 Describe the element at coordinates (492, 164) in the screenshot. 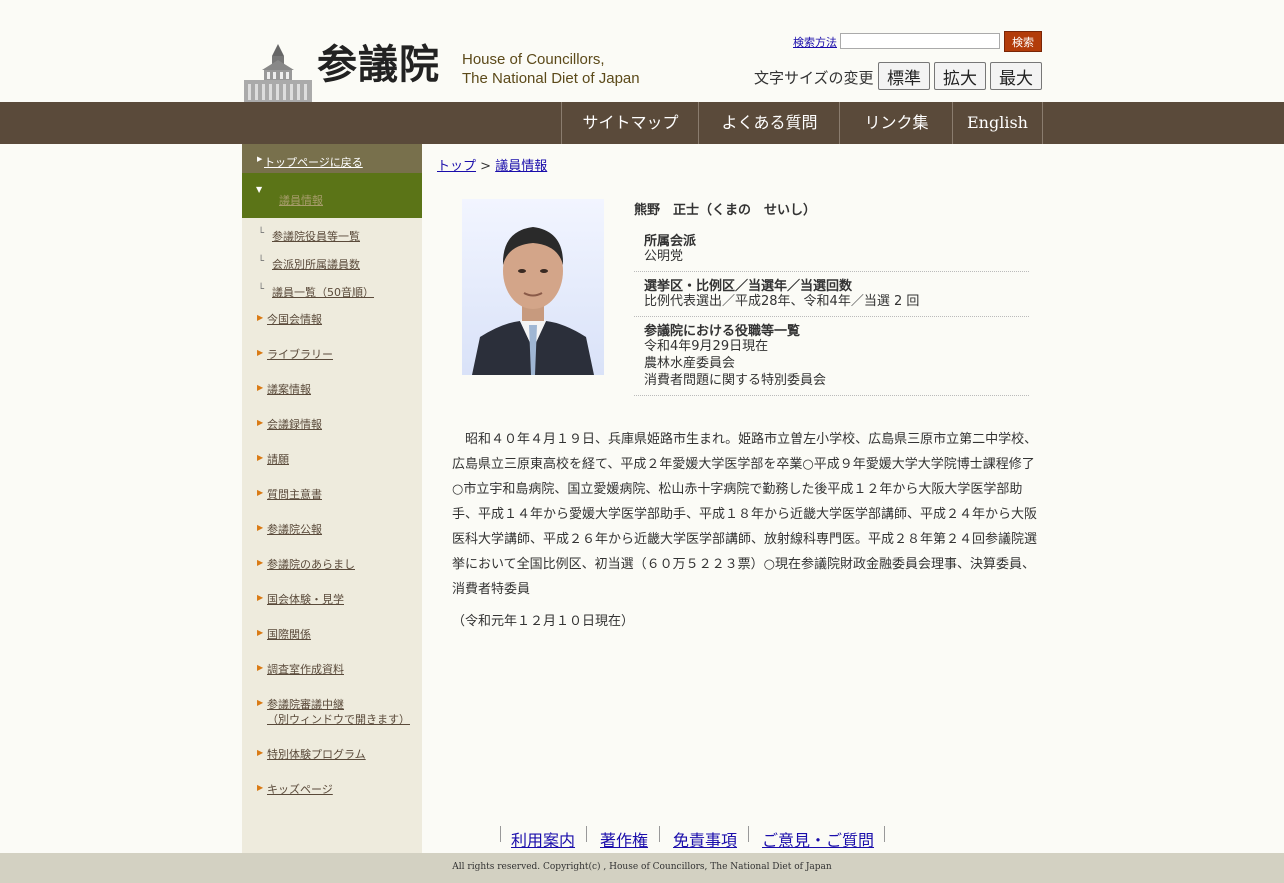

I see `breadcrumb: トップ > 議員情報` at that location.